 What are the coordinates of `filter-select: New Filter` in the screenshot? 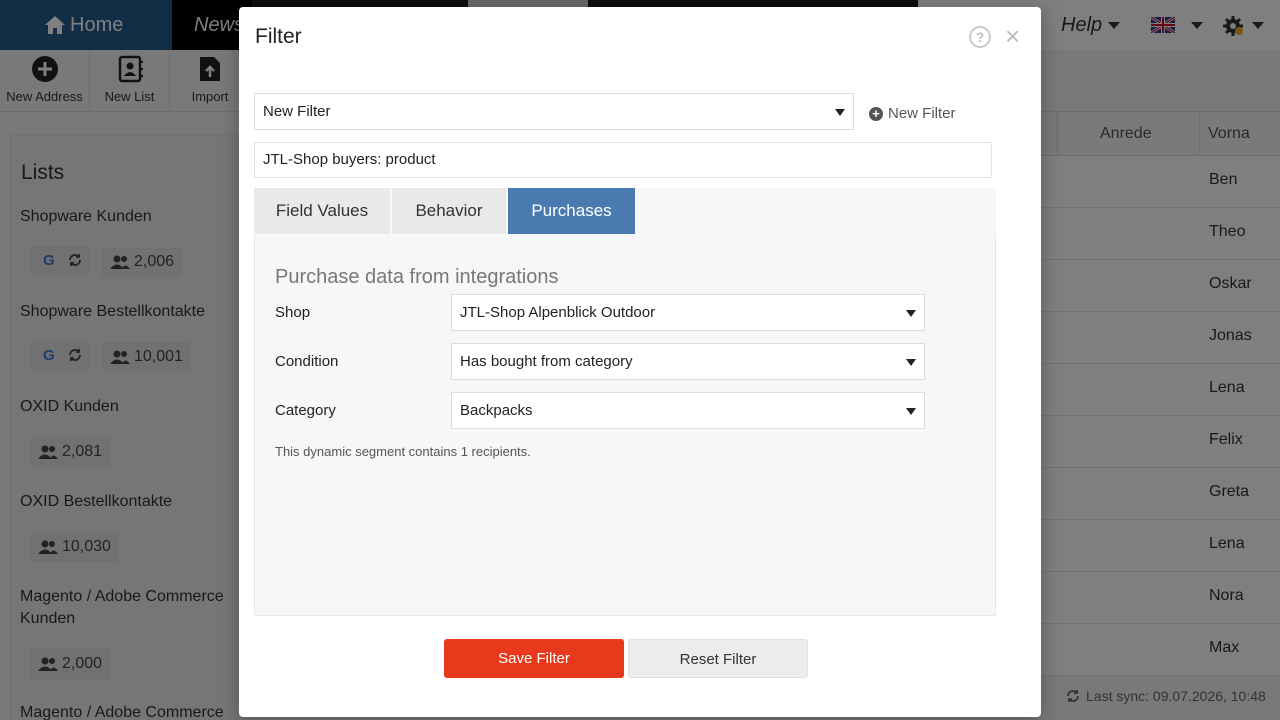 It's located at (554, 111).